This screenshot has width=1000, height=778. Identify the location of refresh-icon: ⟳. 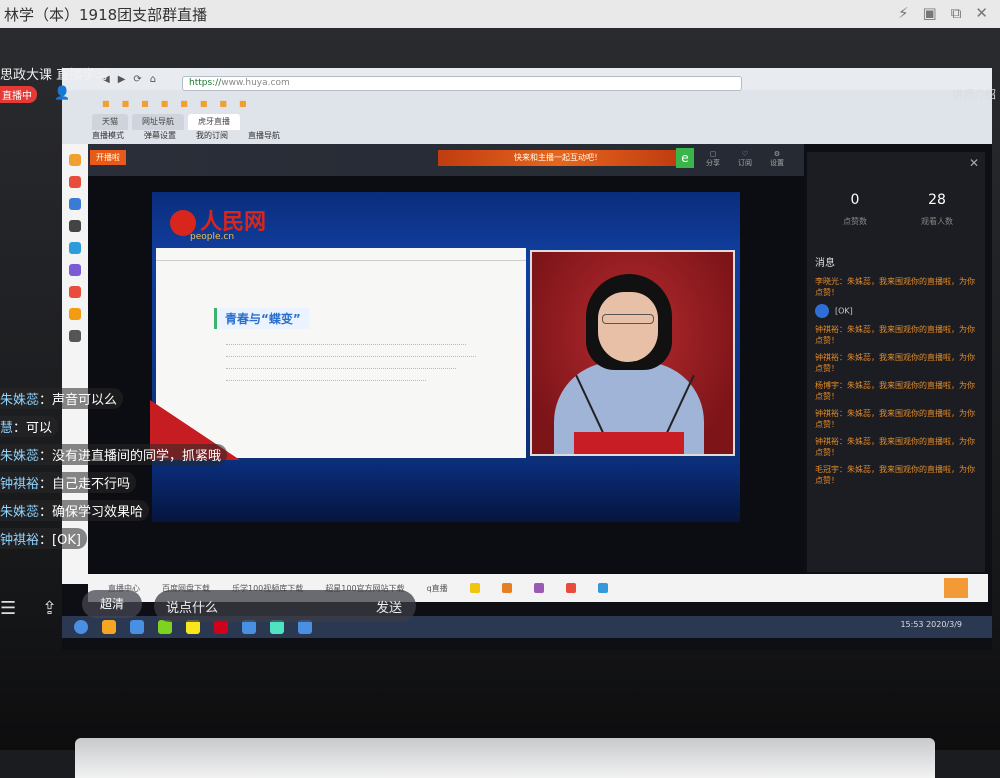
(137, 79).